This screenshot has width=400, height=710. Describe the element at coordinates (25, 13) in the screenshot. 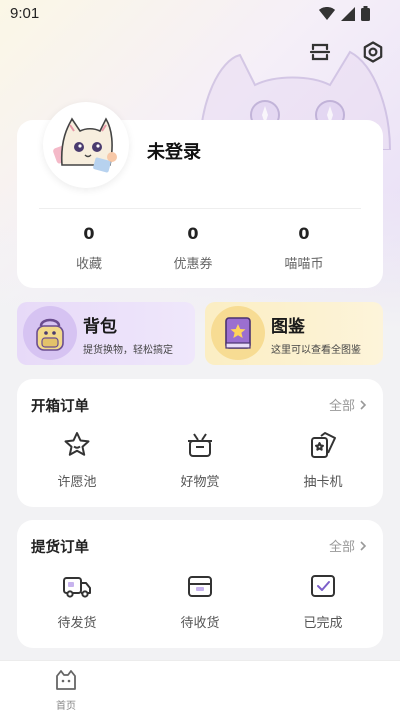

I see `status-time: 9:01` at that location.